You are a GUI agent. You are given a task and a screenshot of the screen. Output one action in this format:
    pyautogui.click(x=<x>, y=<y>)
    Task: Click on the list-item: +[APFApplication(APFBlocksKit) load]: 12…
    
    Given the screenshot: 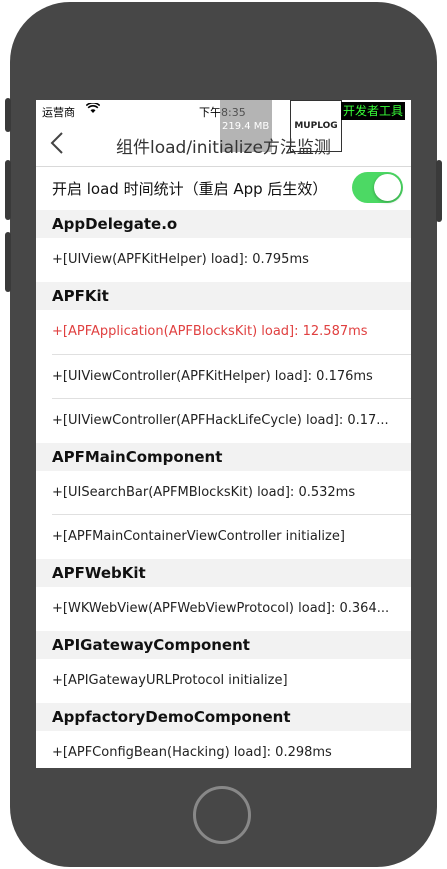 What is the action you would take?
    pyautogui.click(x=223, y=332)
    